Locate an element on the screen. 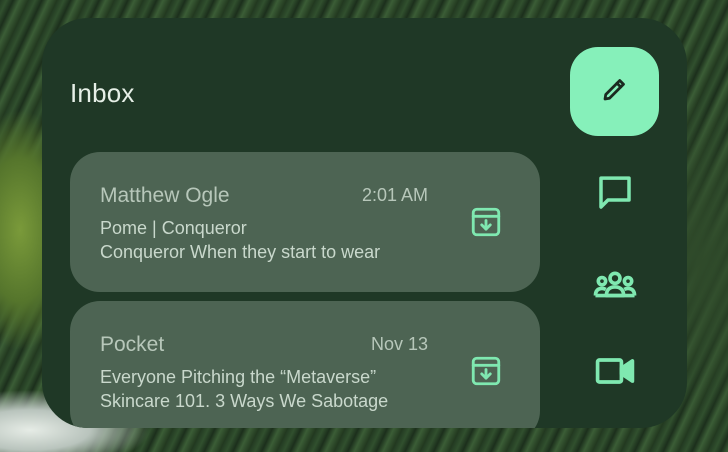  meet-button is located at coordinates (615, 373).